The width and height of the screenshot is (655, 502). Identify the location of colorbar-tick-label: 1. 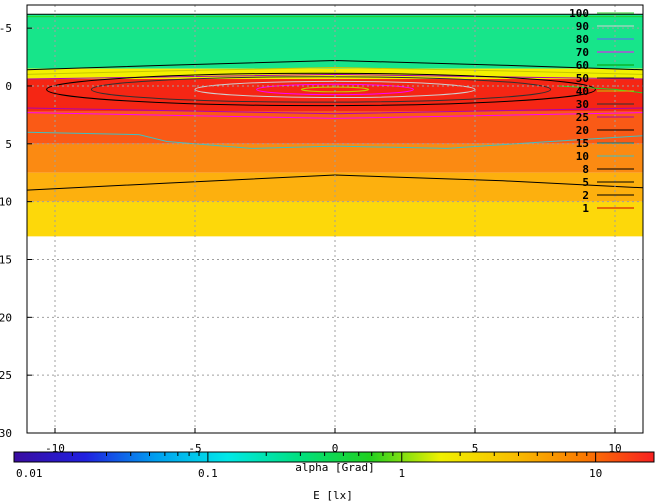
(401, 473).